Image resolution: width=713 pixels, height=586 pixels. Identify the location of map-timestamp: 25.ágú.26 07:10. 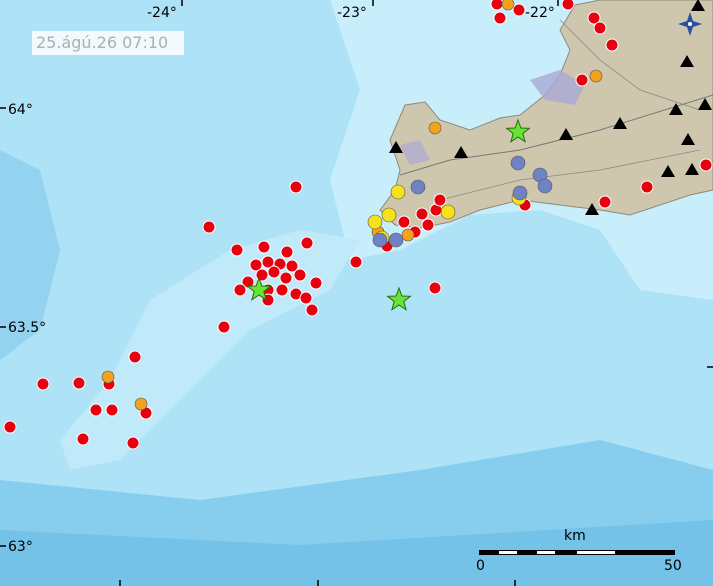
(108, 43).